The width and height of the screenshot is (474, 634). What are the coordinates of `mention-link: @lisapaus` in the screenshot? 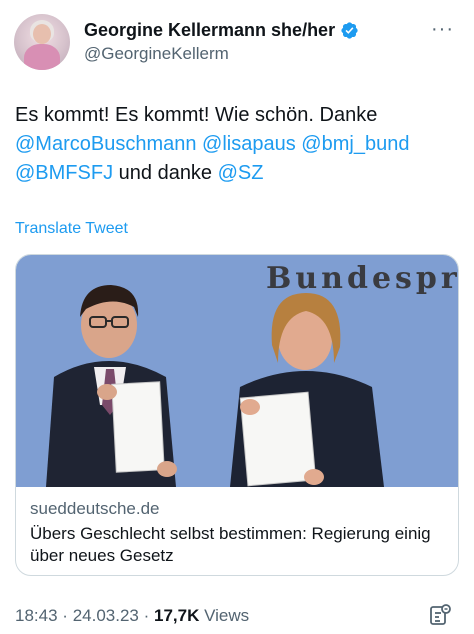 It's located at (249, 144).